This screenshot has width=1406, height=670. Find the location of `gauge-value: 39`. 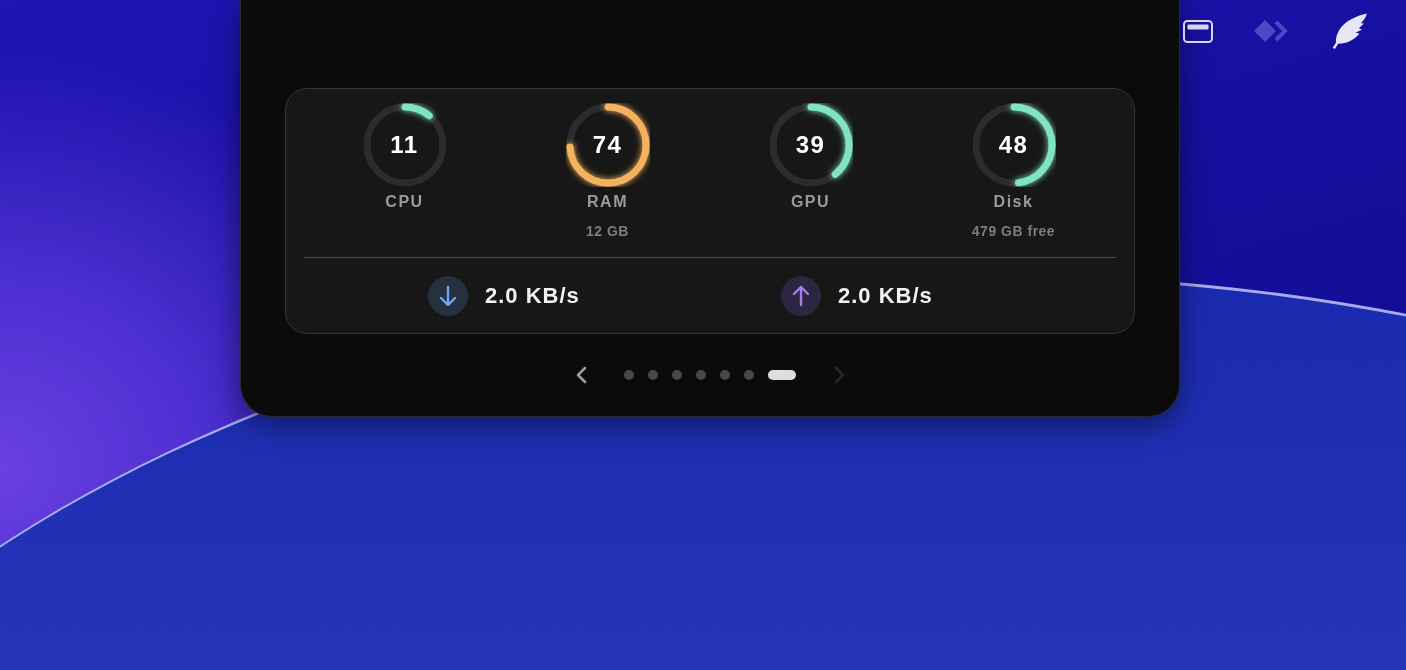

gauge-value: 39 is located at coordinates (810, 145).